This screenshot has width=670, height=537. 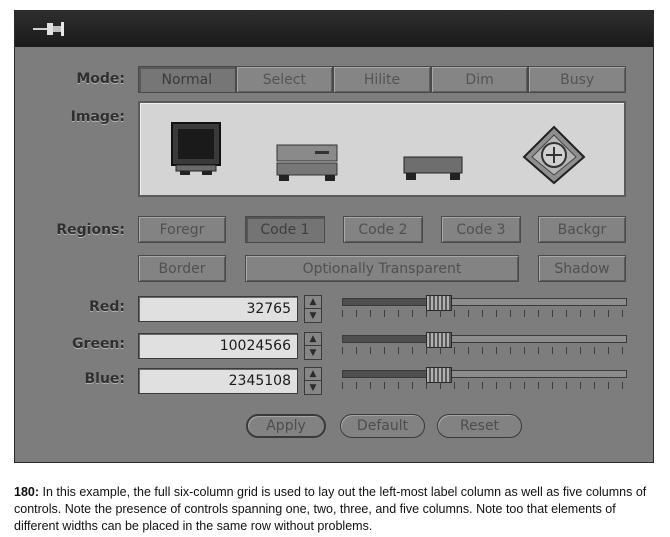 I want to click on pushpin-icon, so click(x=50, y=29).